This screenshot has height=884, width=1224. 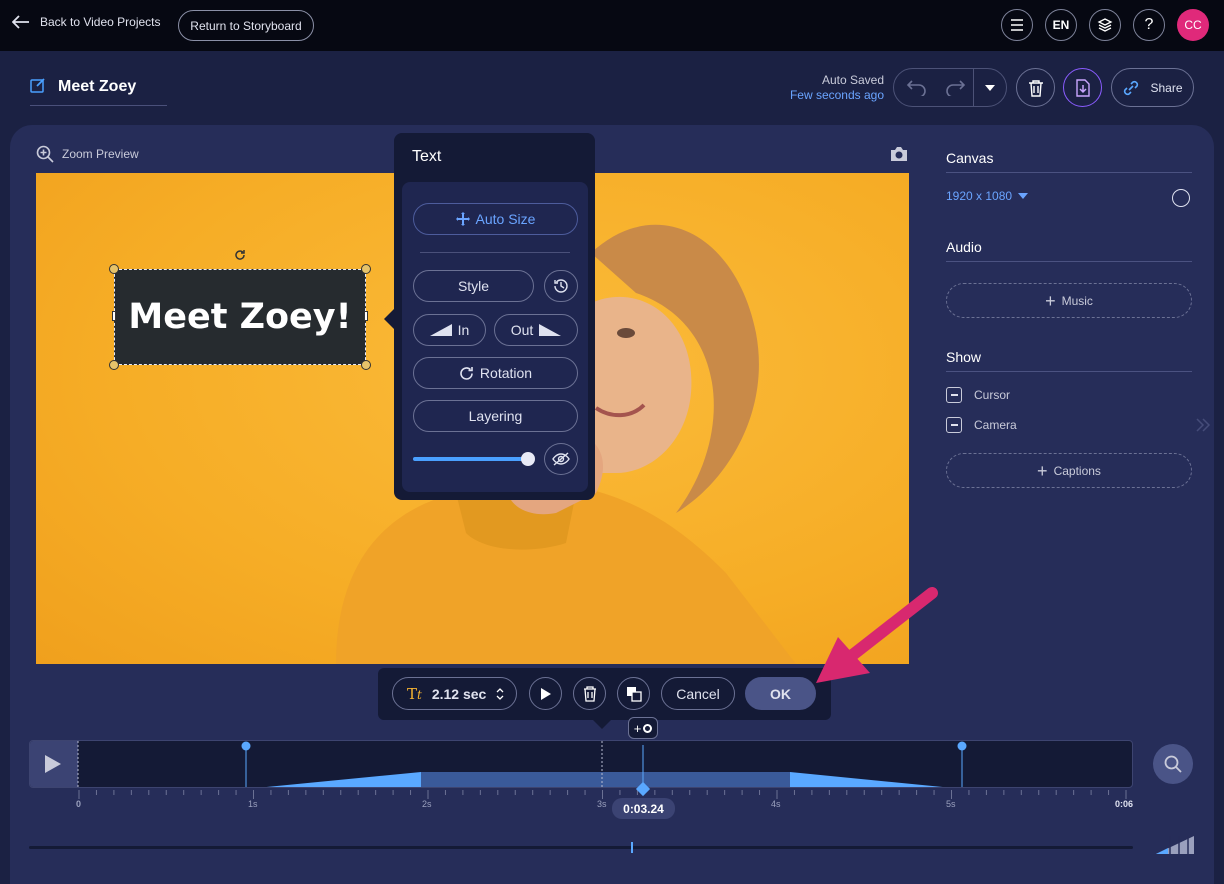 I want to click on ramp-up-icon, so click(x=440, y=330).